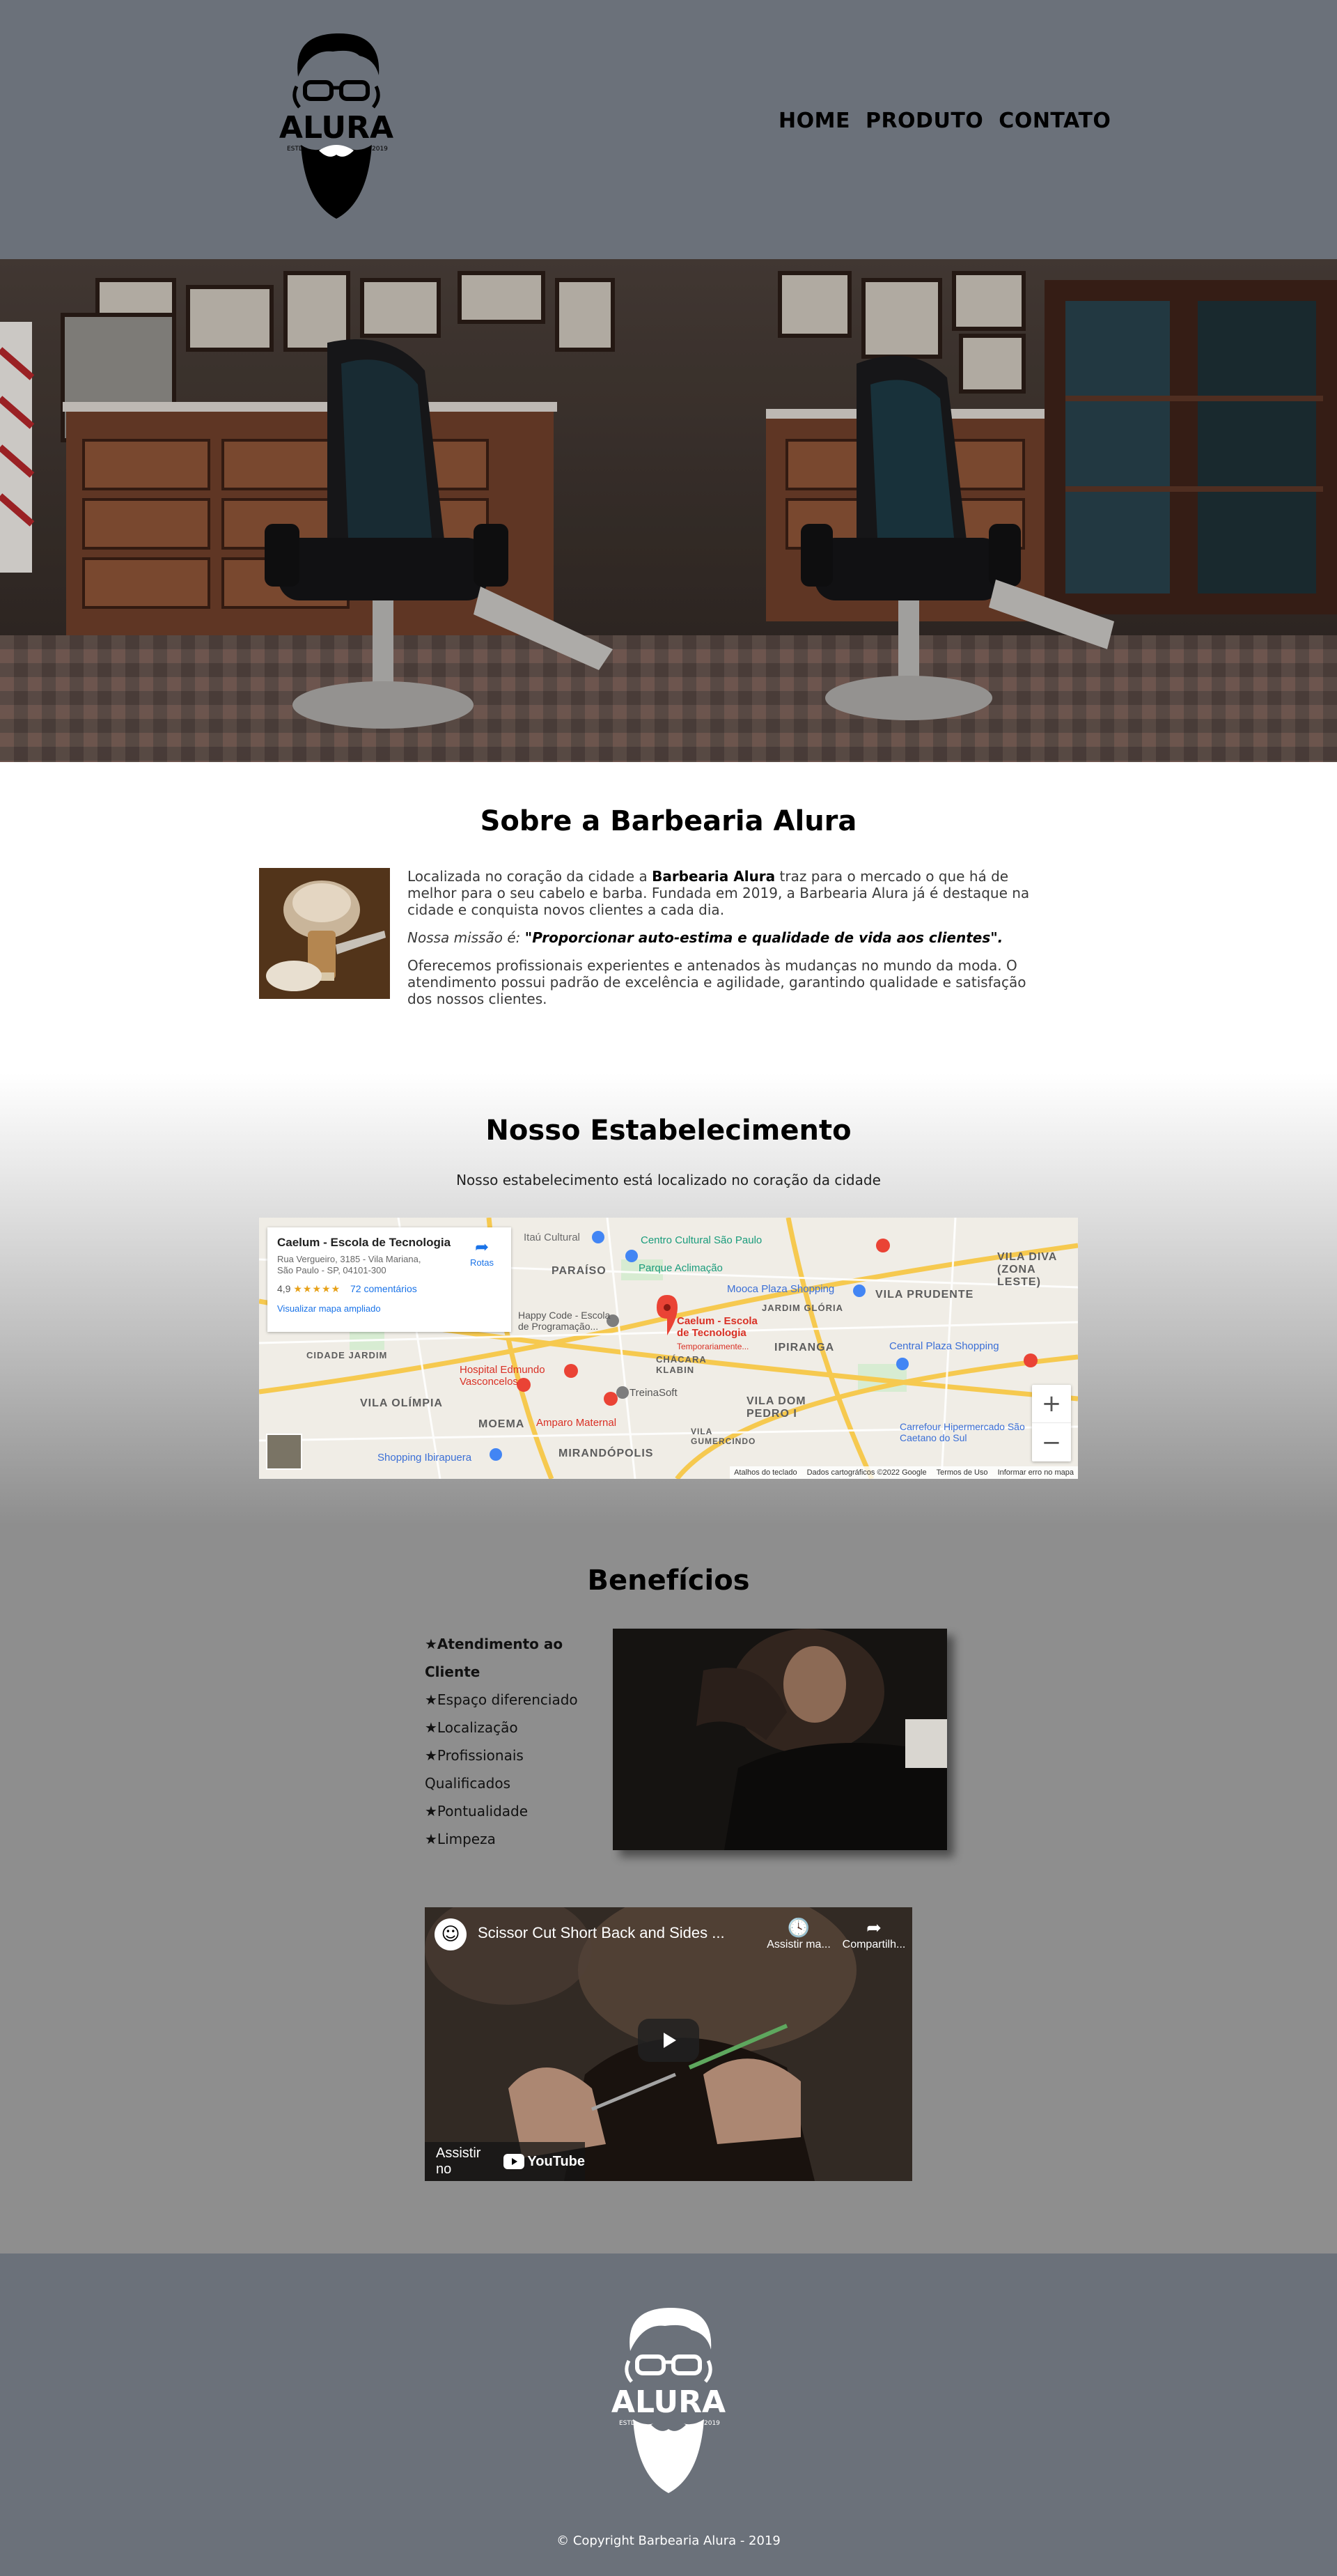 This screenshot has height=2576, width=1337. What do you see at coordinates (347, 1355) in the screenshot?
I see `map-label-cidade-jardim: CIDADE JARDIM` at bounding box center [347, 1355].